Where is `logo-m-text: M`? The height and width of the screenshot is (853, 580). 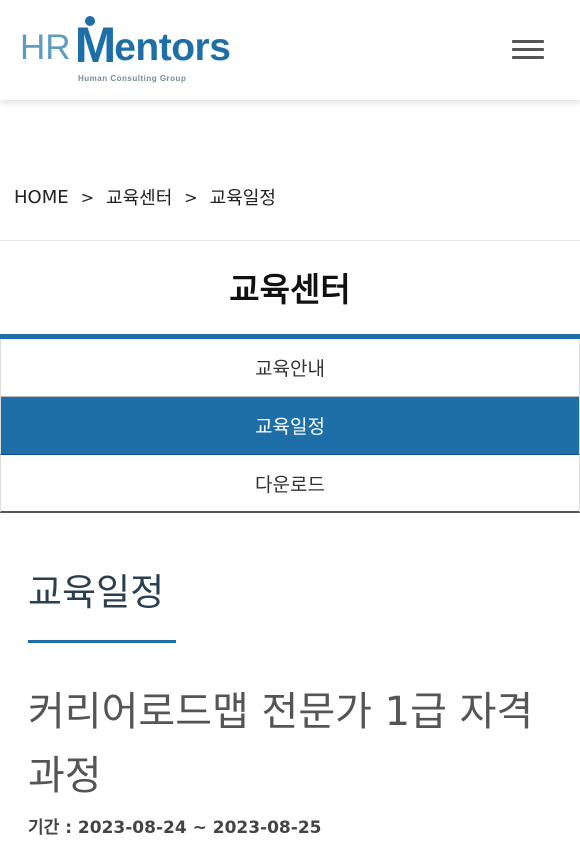 logo-m-text: M is located at coordinates (95, 45).